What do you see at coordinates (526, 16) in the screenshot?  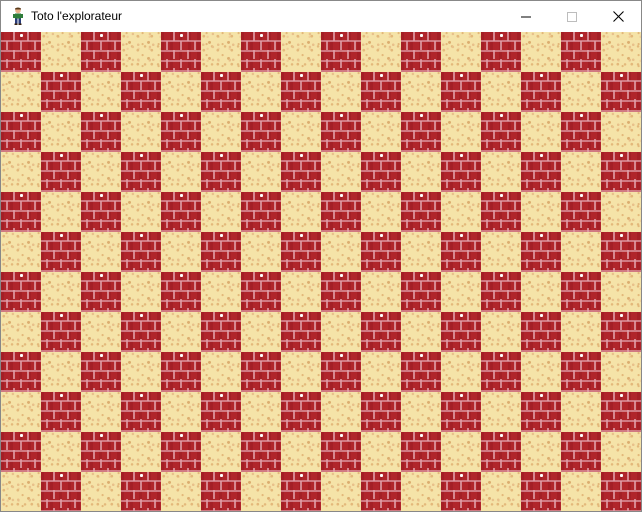 I see `minimize-button` at bounding box center [526, 16].